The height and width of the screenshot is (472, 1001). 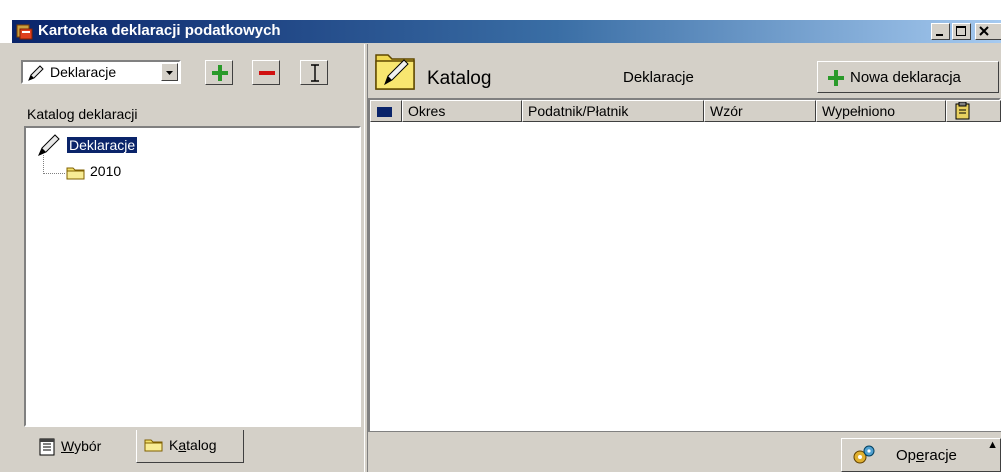 I want to click on column-header-okres: Okres, so click(x=462, y=111).